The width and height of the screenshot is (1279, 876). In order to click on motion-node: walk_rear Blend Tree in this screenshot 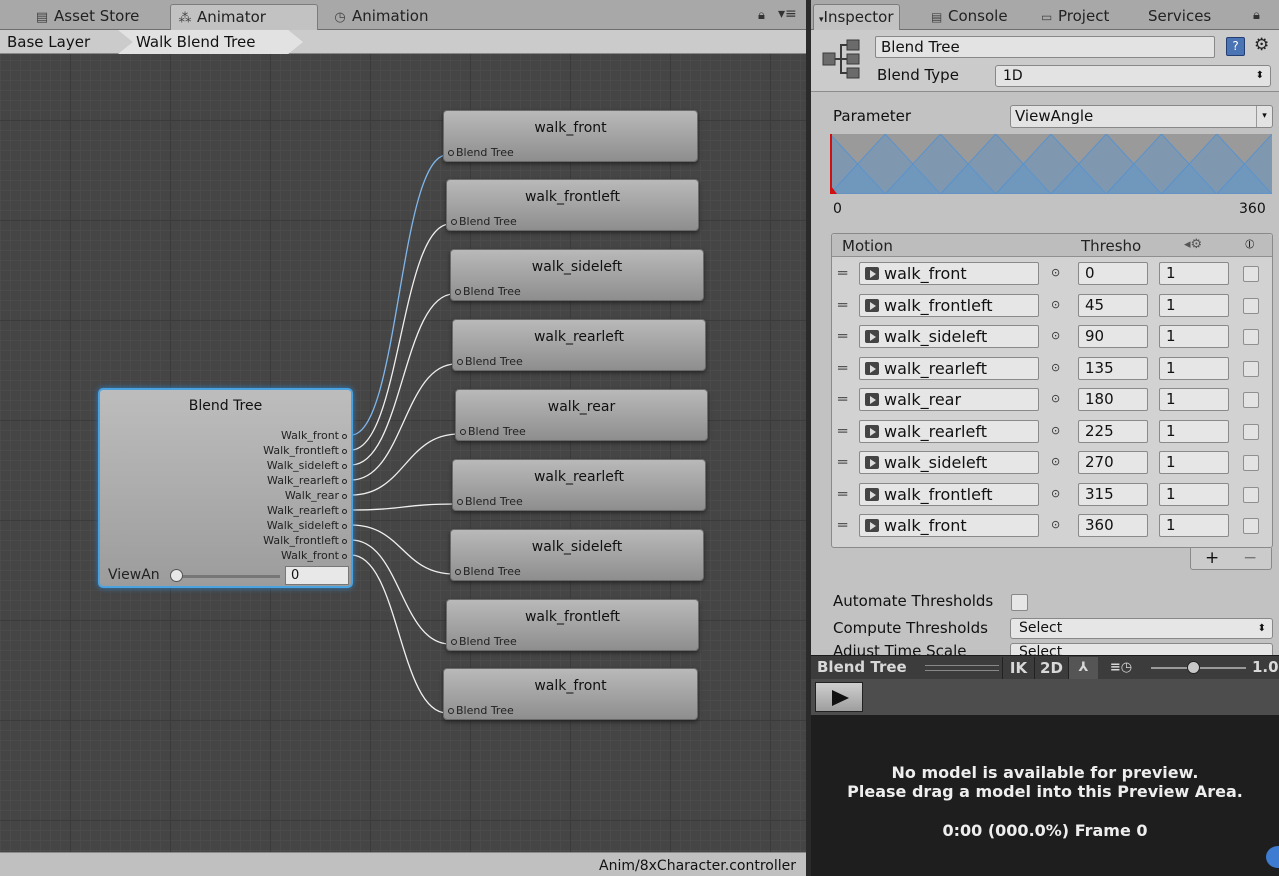, I will do `click(581, 415)`.